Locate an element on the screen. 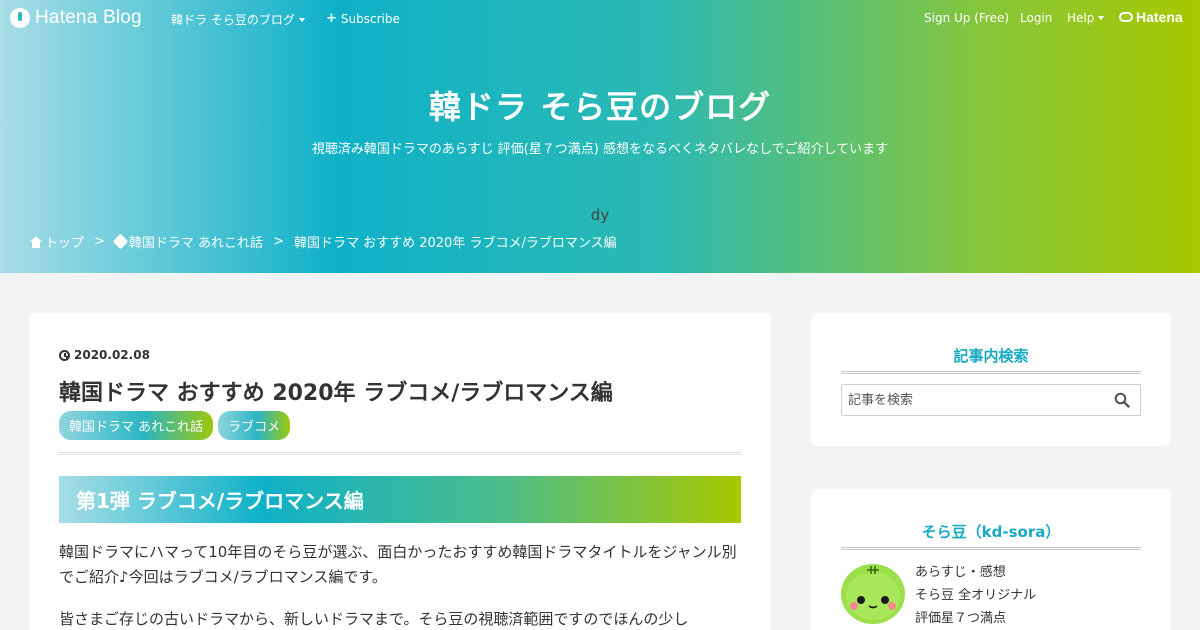 This screenshot has width=1200, height=630. breadcrumb-category-label: 韓国ドラマ あれこれ話 is located at coordinates (196, 243).